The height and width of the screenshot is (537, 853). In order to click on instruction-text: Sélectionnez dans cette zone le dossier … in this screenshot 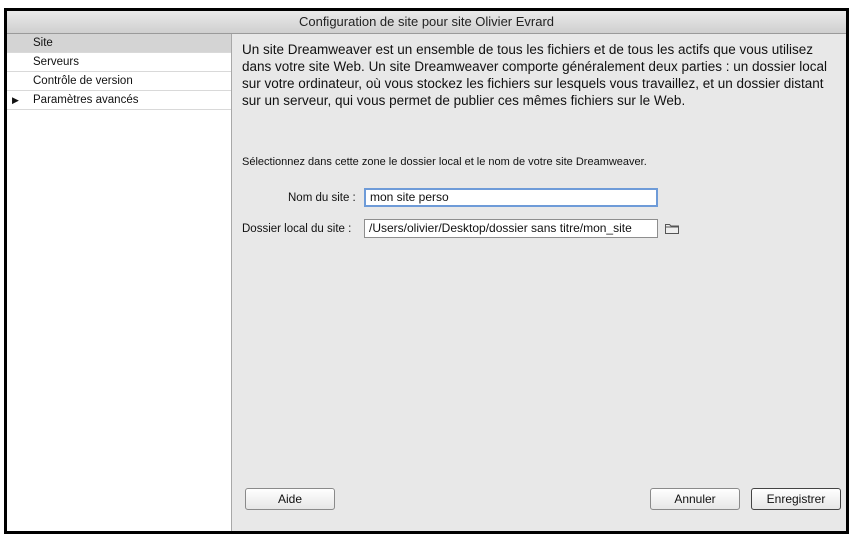, I will do `click(444, 162)`.